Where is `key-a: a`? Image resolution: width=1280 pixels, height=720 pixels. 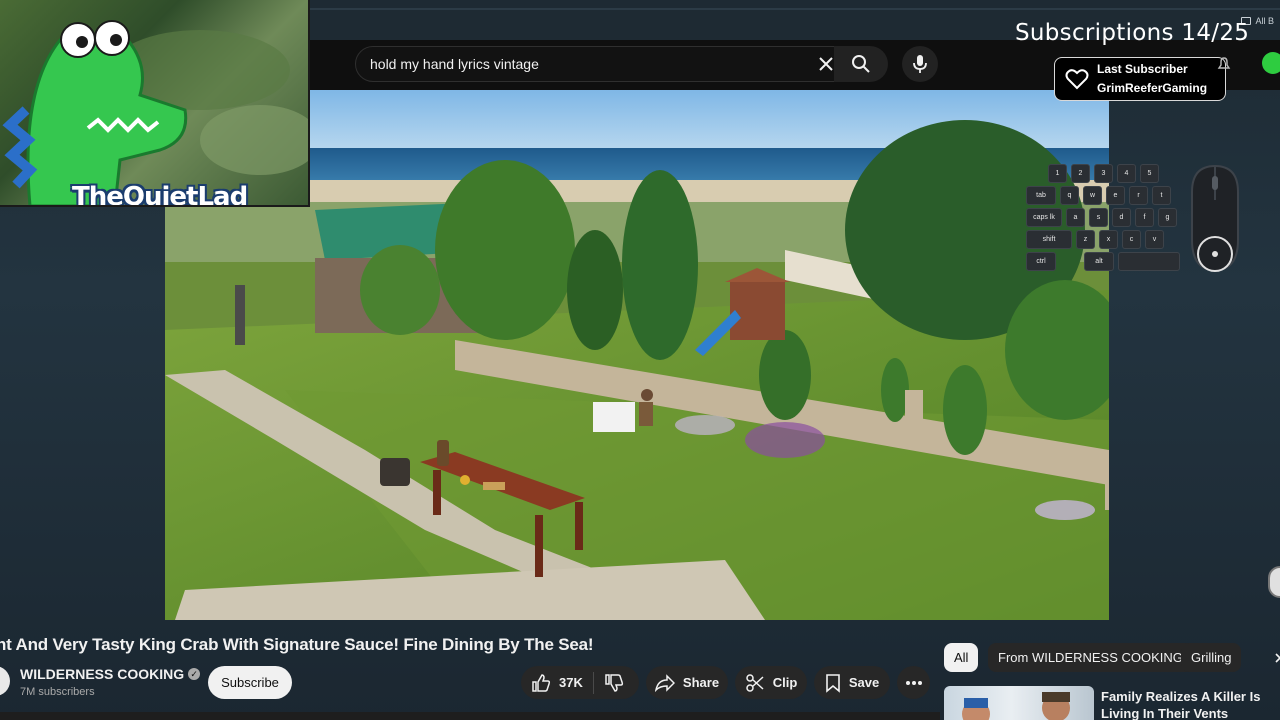 key-a: a is located at coordinates (1075, 217).